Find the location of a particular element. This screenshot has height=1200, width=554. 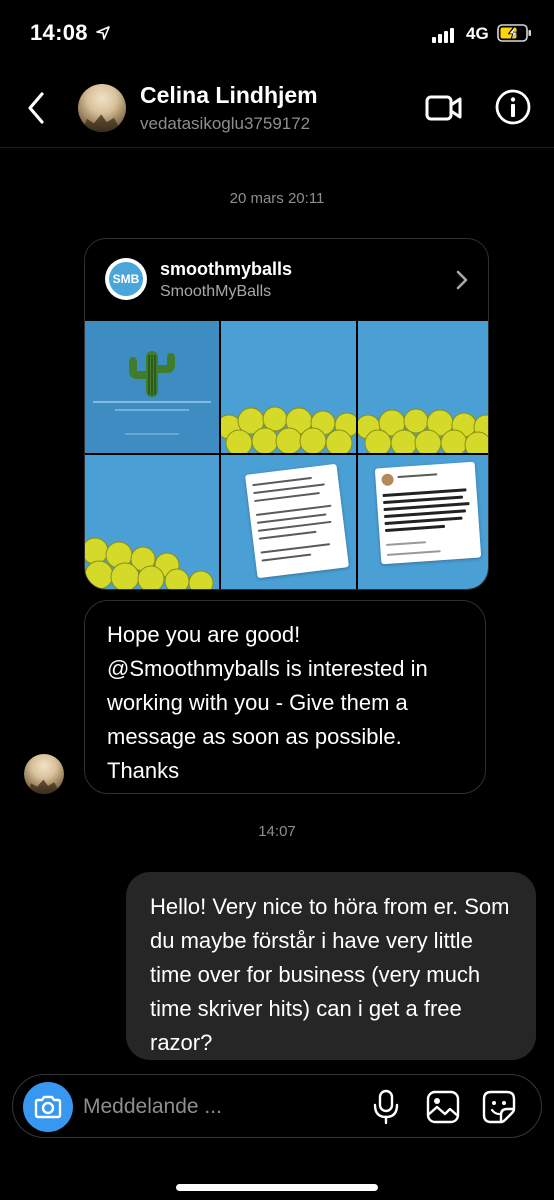

sticker-button is located at coordinates (499, 1107).